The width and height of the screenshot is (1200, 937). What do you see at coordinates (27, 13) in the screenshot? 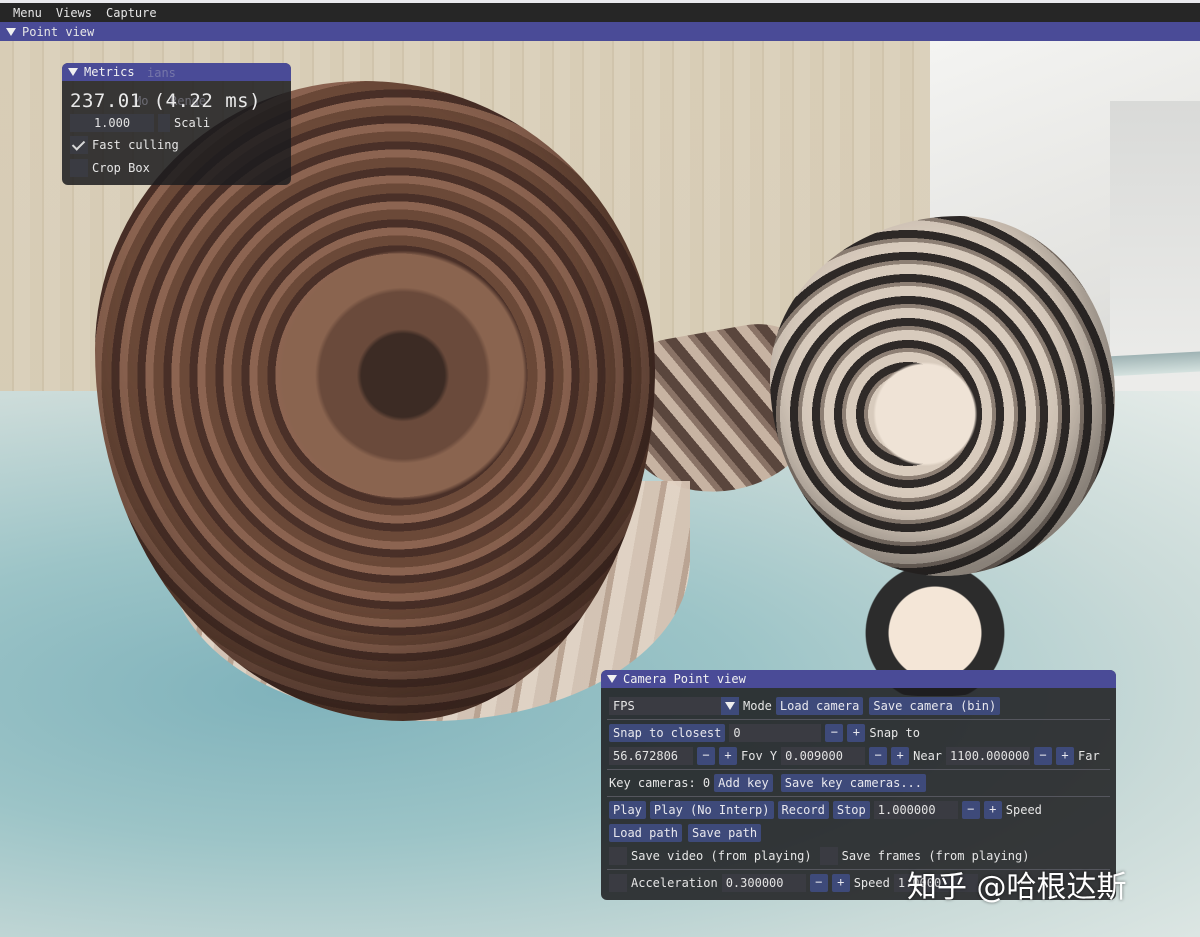
I see `menu-item-menu: Menu` at bounding box center [27, 13].